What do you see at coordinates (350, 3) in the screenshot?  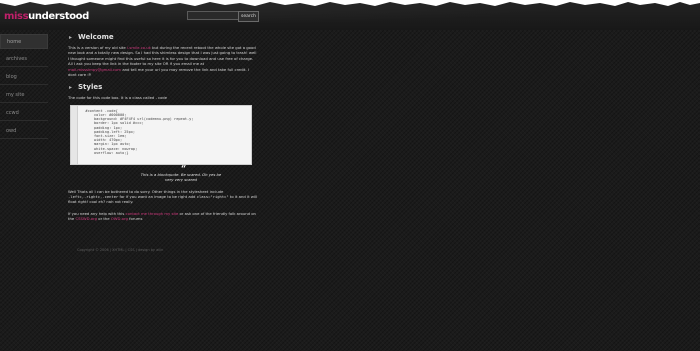 I see `torn-paper-edge` at bounding box center [350, 3].